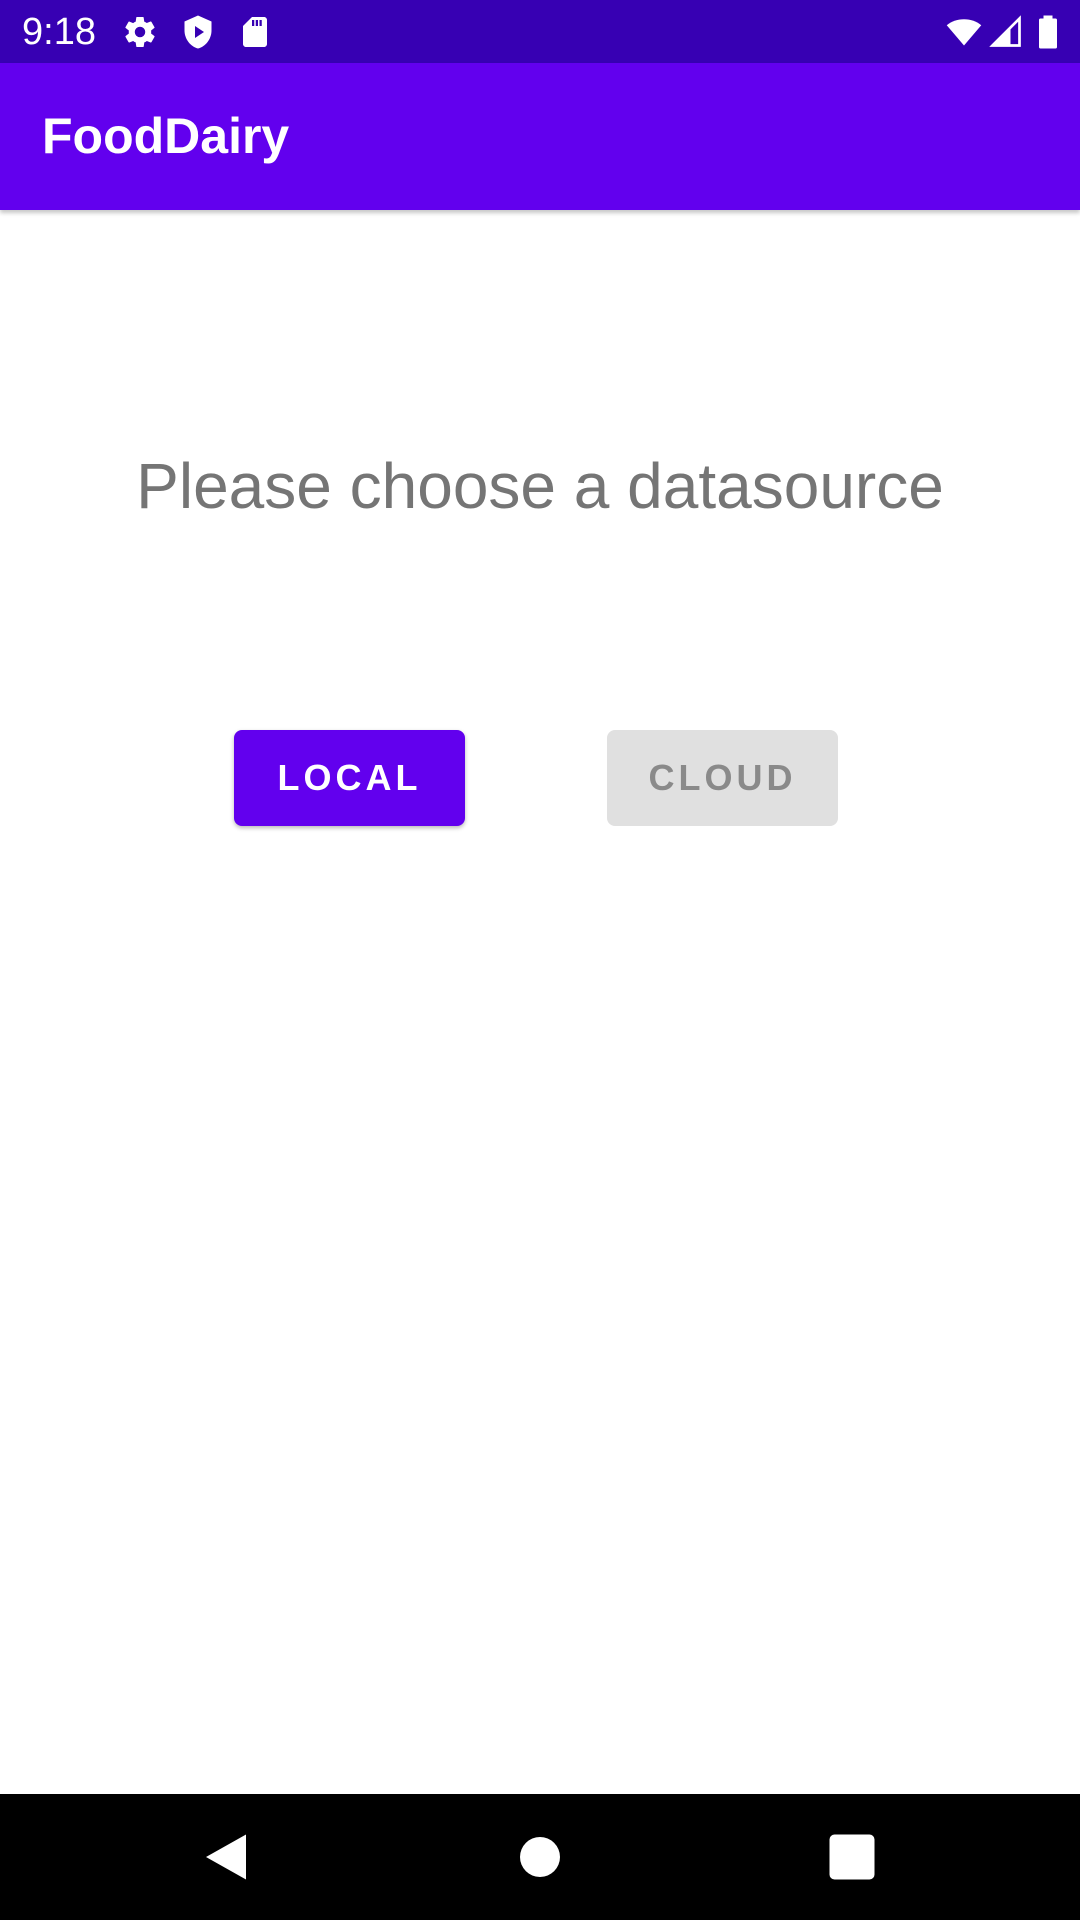 This screenshot has height=1920, width=1080. What do you see at coordinates (1006, 32) in the screenshot?
I see `cellular-signal-icon` at bounding box center [1006, 32].